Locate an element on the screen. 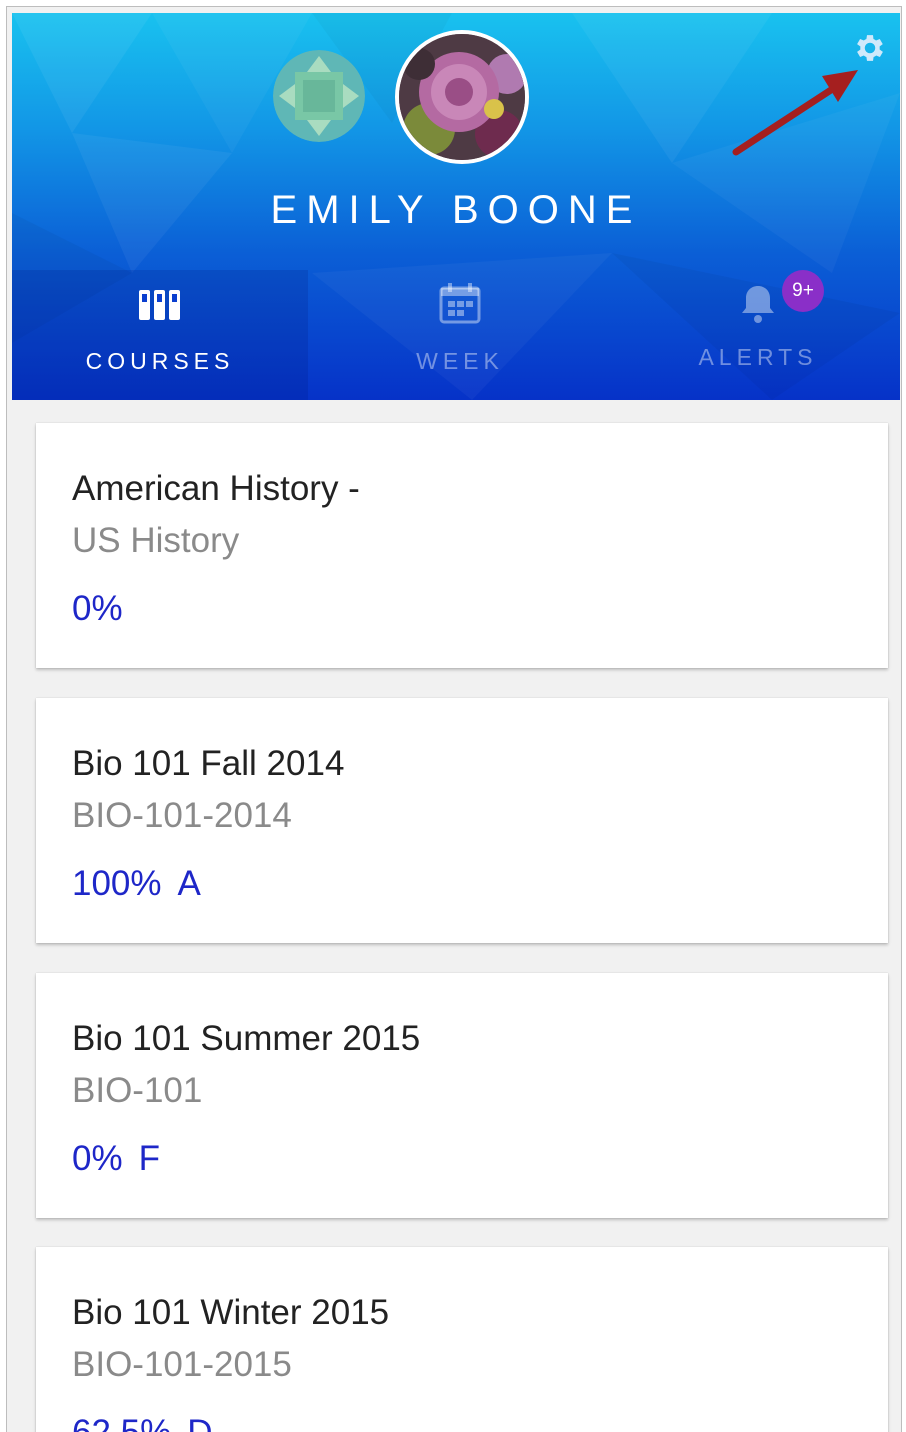 The width and height of the screenshot is (906, 1432). red-arrow-icon is located at coordinates (795, 113).